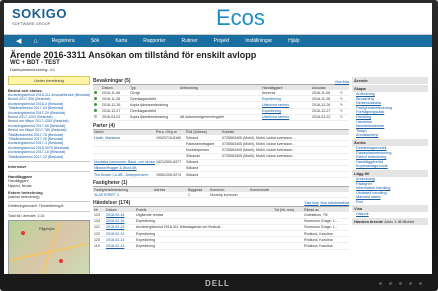 Image resolution: width=438 pixels, height=291 pixels. I want to click on cell: 1, so click(198, 195).